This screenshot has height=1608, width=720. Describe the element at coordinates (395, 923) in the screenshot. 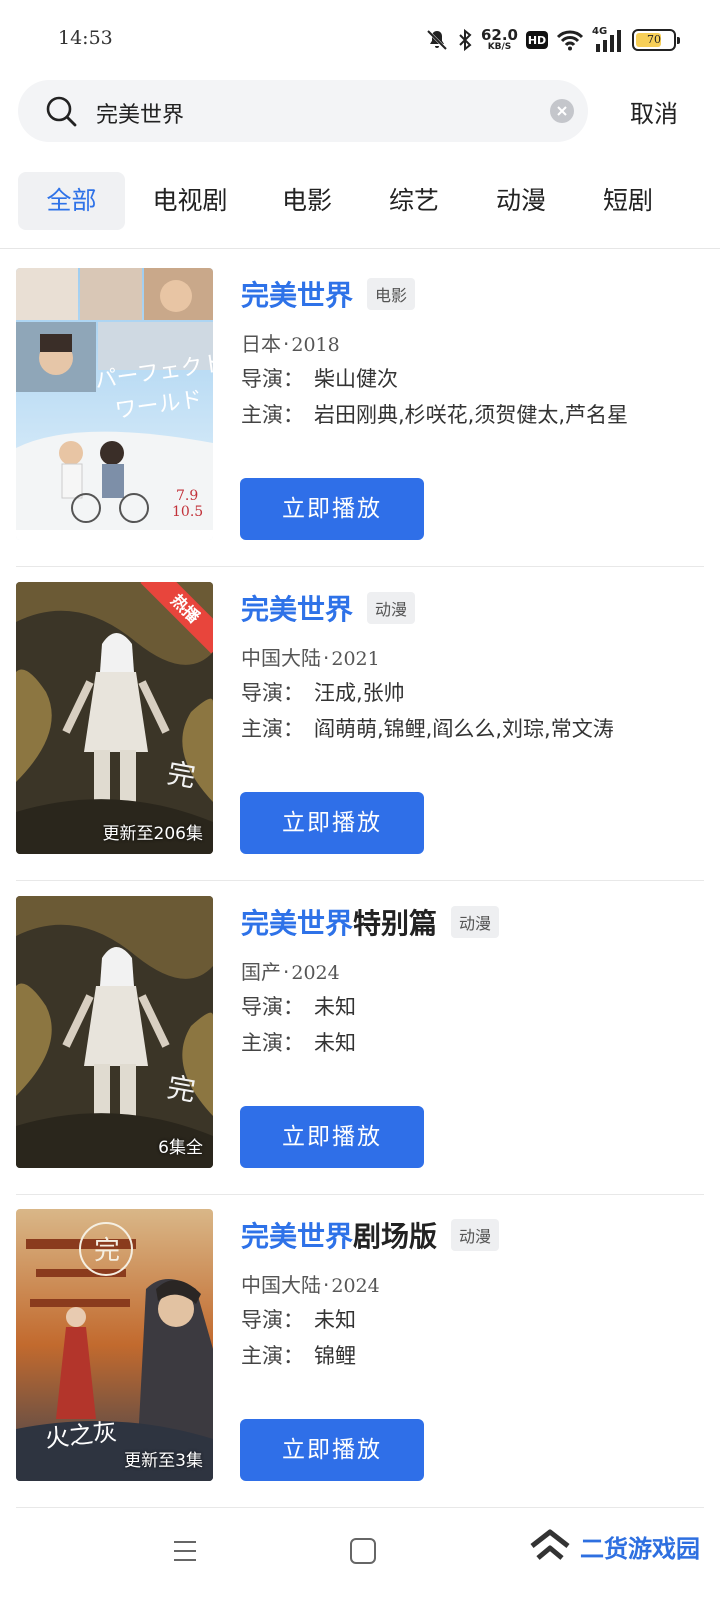

I see `title-rest: 特别篇` at that location.